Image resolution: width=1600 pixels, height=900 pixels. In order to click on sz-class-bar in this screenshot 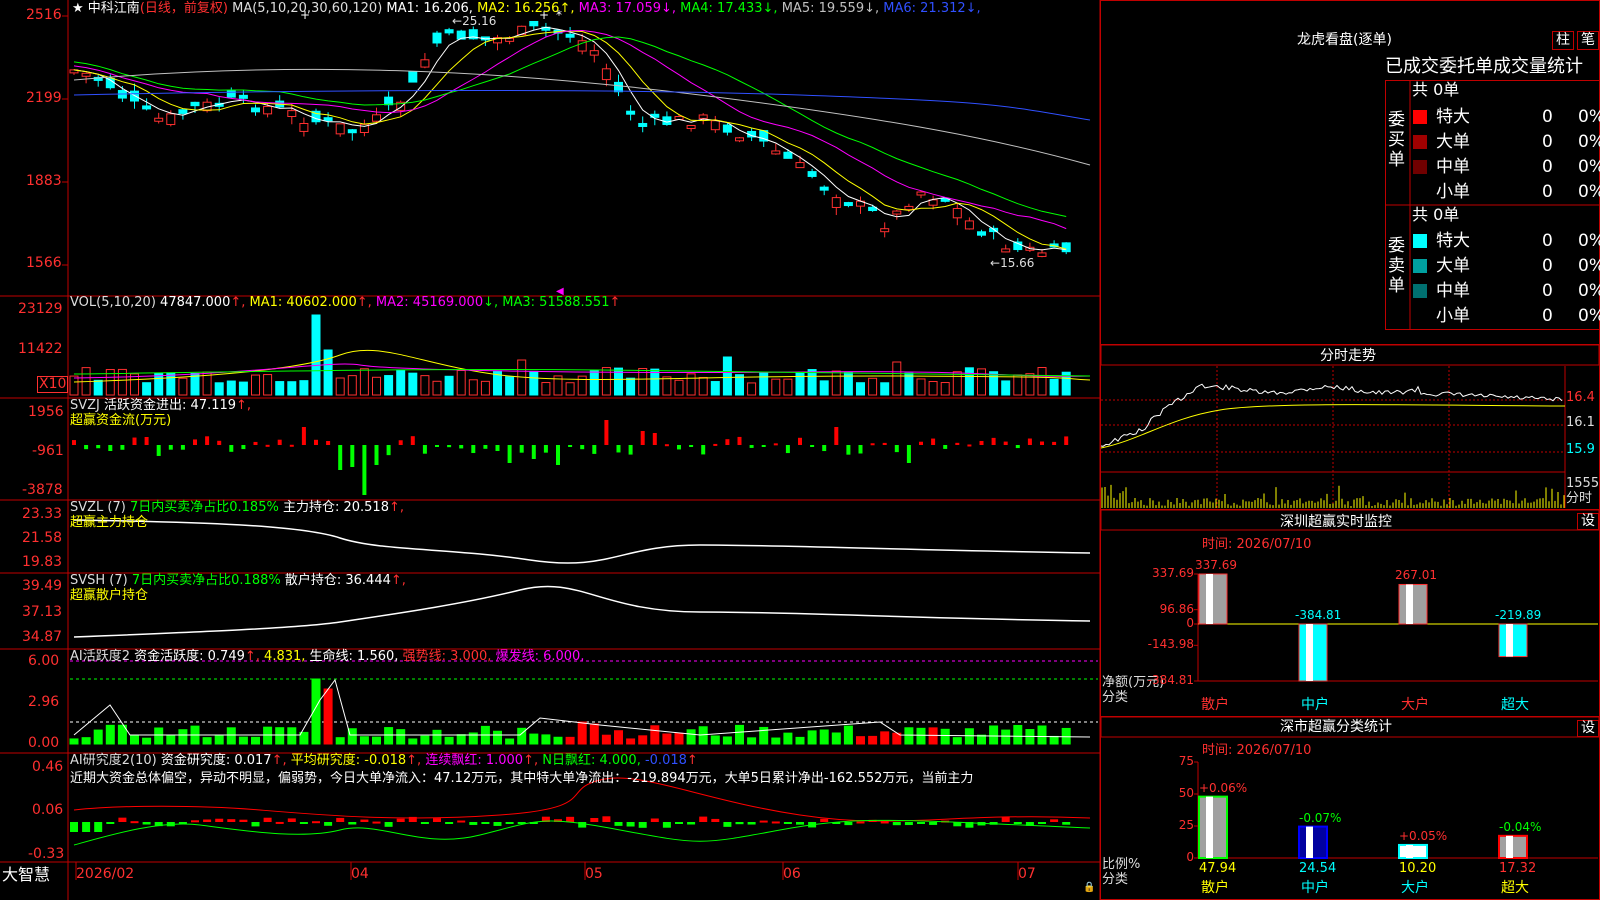, I will do `click(1313, 842)`.